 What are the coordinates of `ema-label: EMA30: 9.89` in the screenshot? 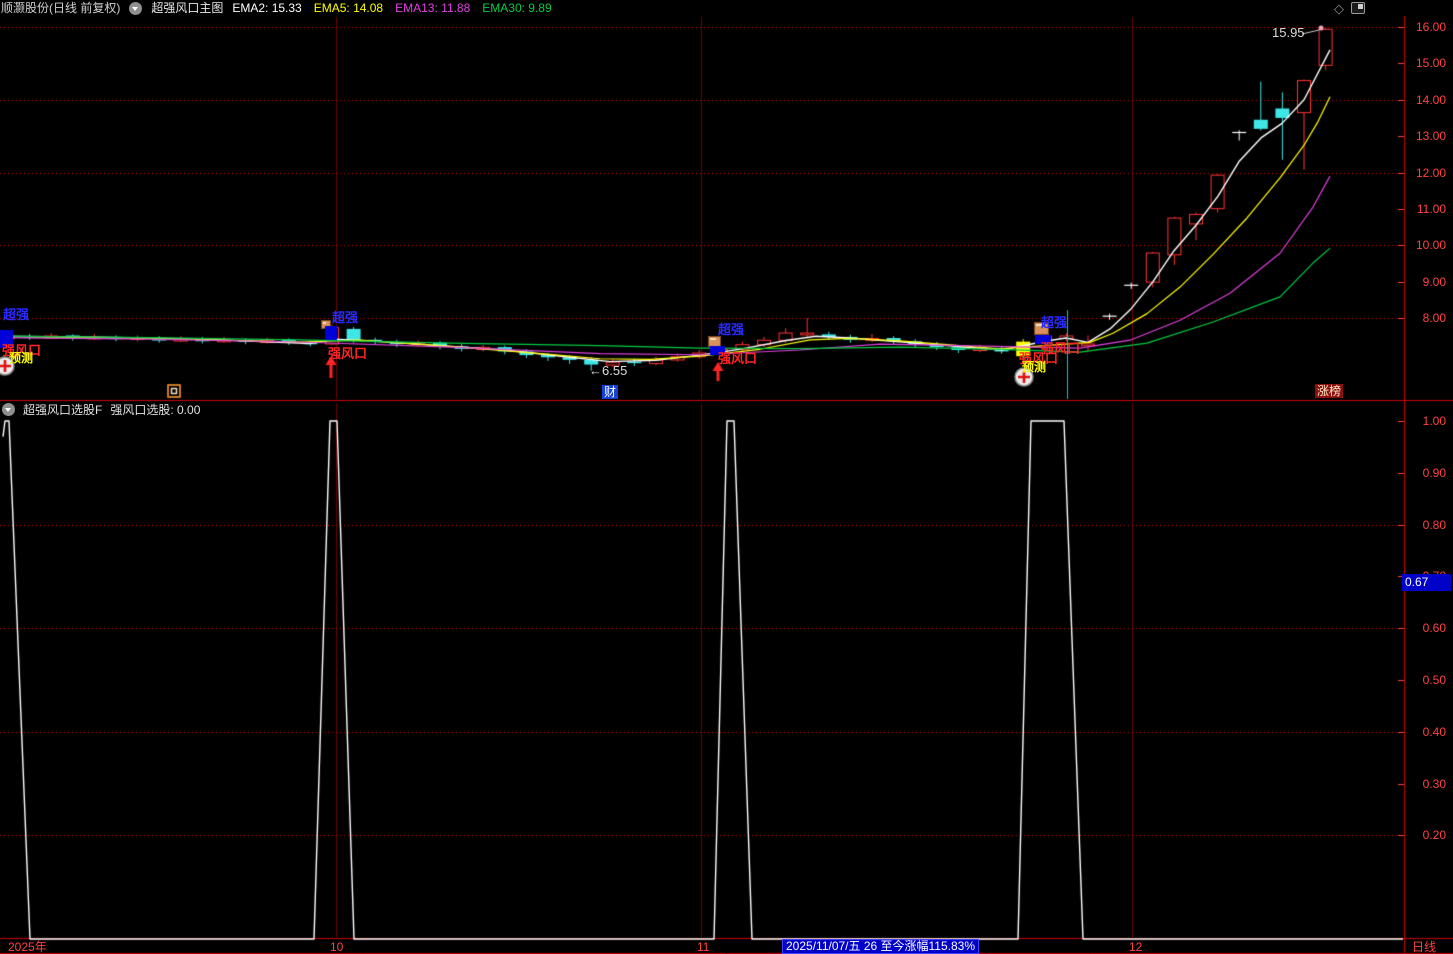 It's located at (517, 8).